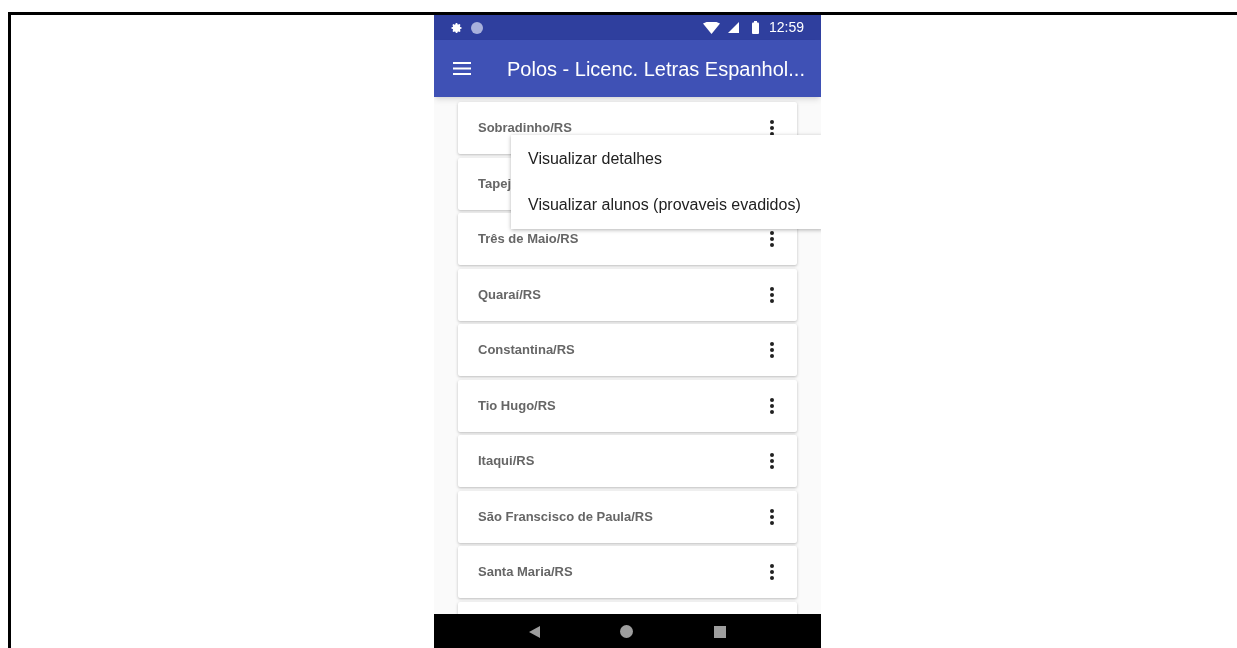 Image resolution: width=1237 pixels, height=648 pixels. What do you see at coordinates (528, 239) in the screenshot?
I see `polo-name: Três de Maio/RS` at bounding box center [528, 239].